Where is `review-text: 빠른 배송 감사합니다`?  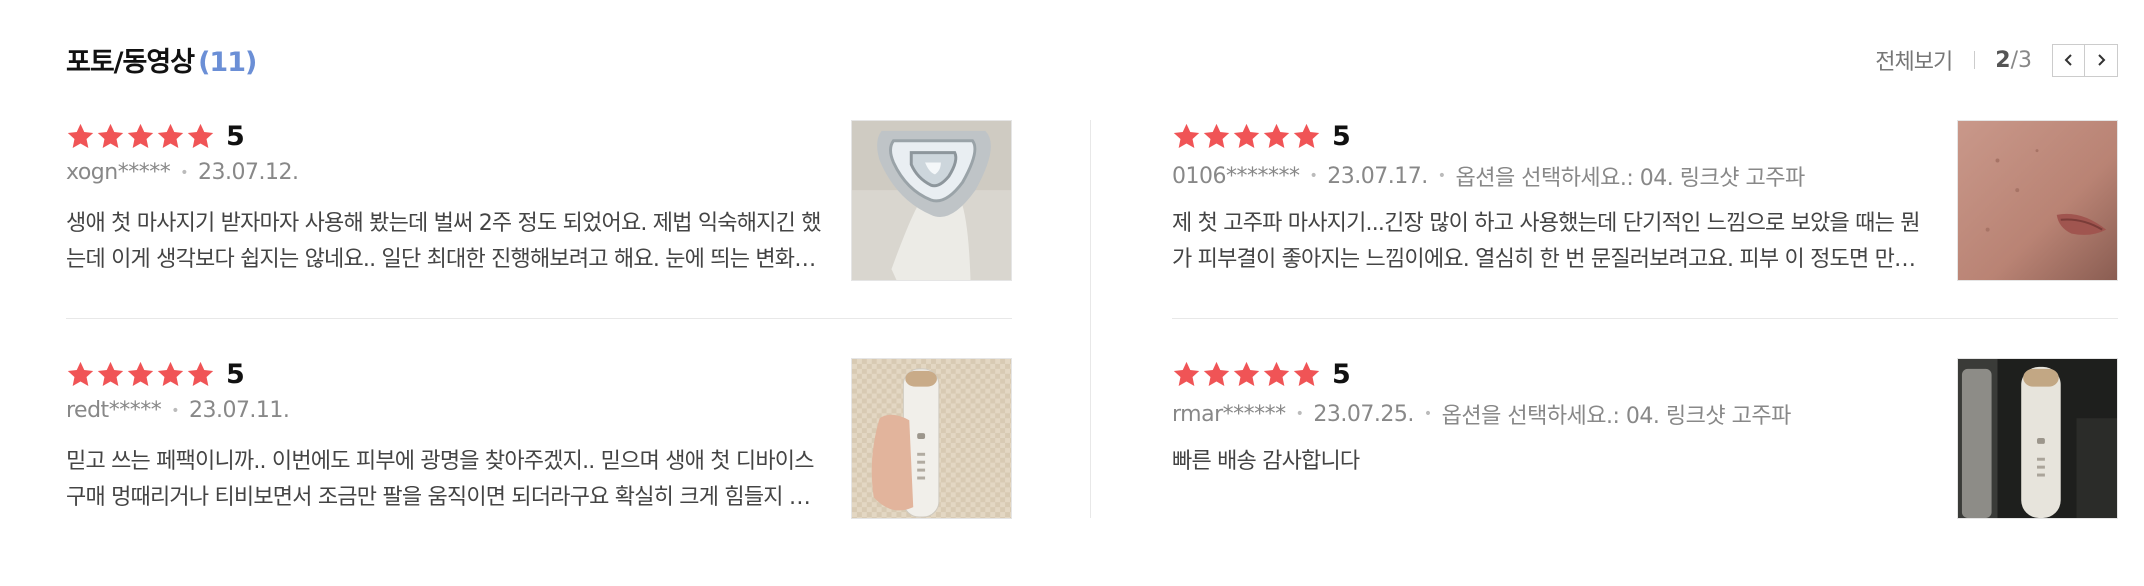 review-text: 빠른 배송 감사합니다 is located at coordinates (1266, 461).